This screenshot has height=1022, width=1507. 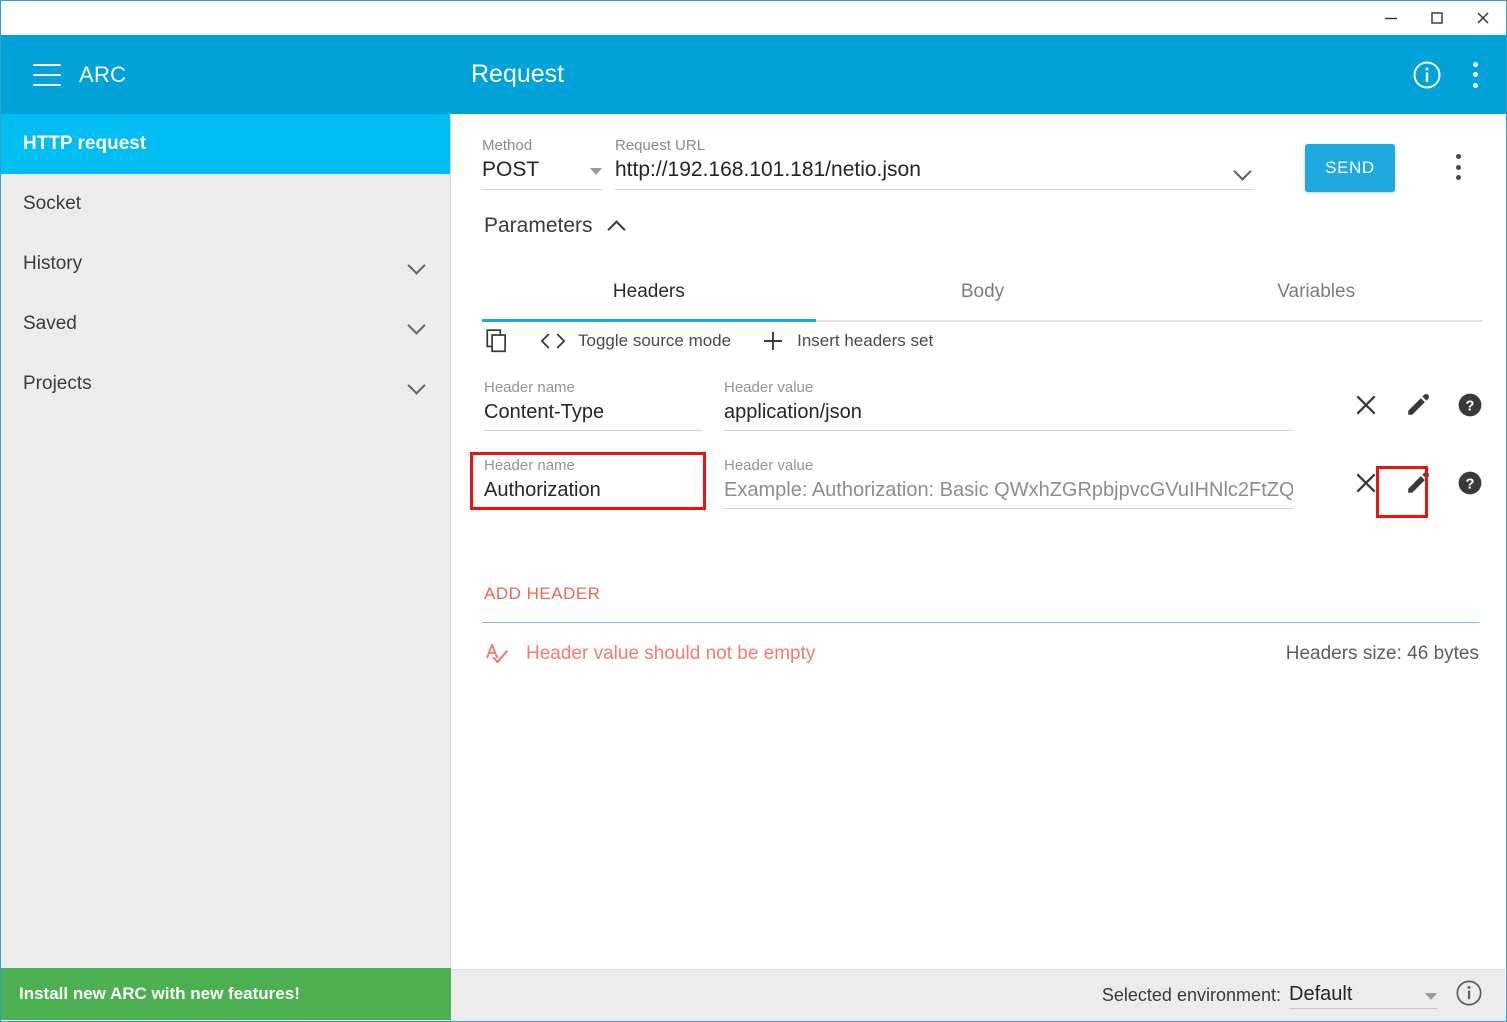 I want to click on parameters-label: Parameters, so click(x=538, y=225).